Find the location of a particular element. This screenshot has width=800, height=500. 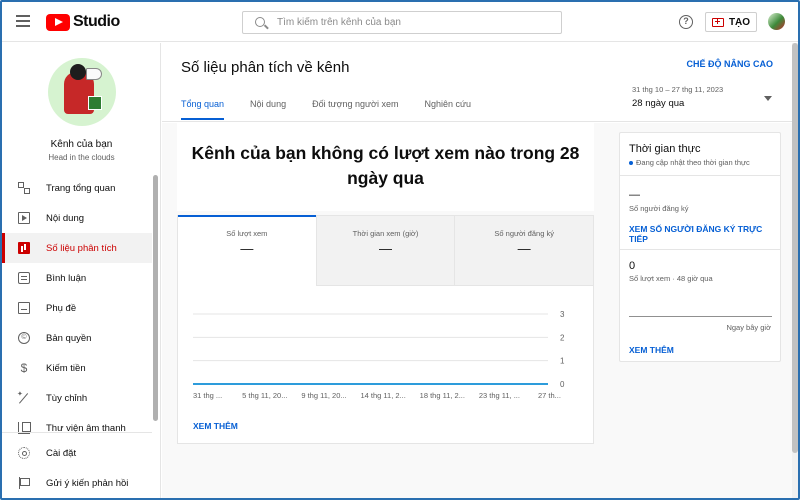

feedback-icon is located at coordinates (24, 483).